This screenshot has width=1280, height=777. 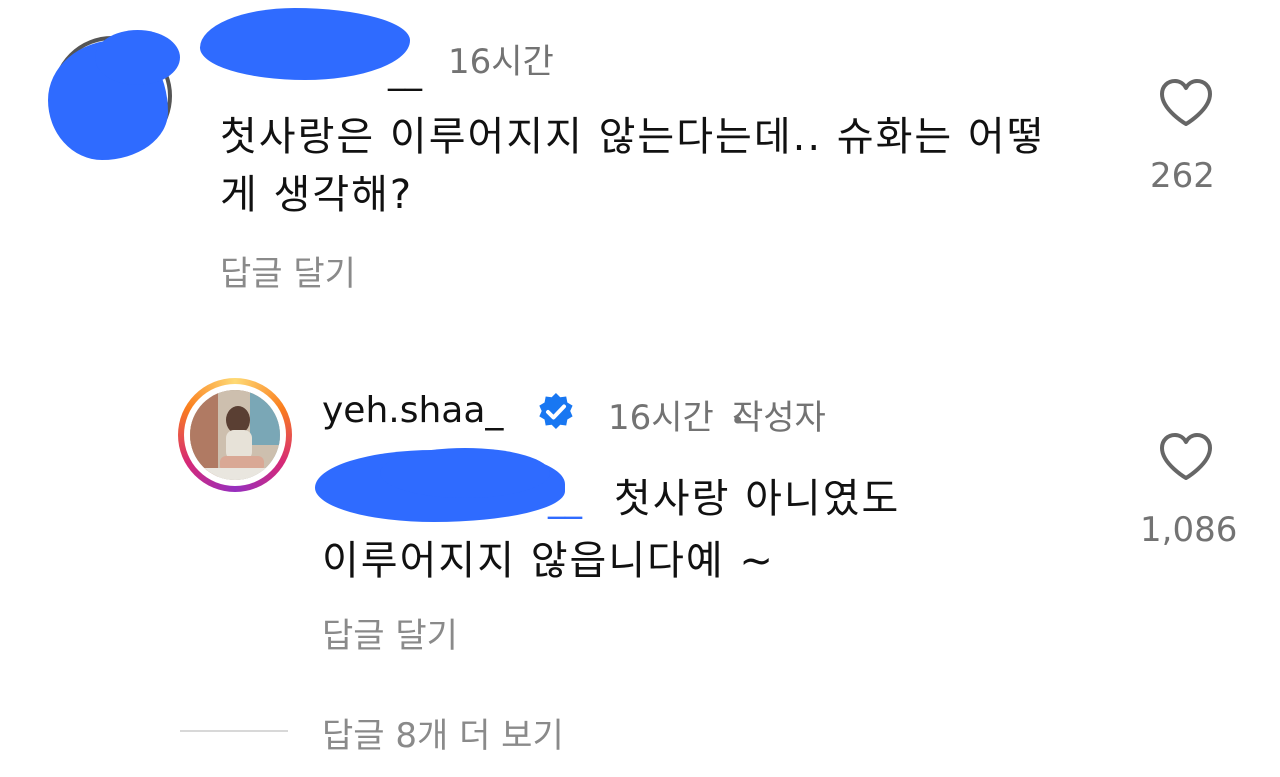 I want to click on view-more-replies-button: 답글 8개 더 보기, so click(x=443, y=732).